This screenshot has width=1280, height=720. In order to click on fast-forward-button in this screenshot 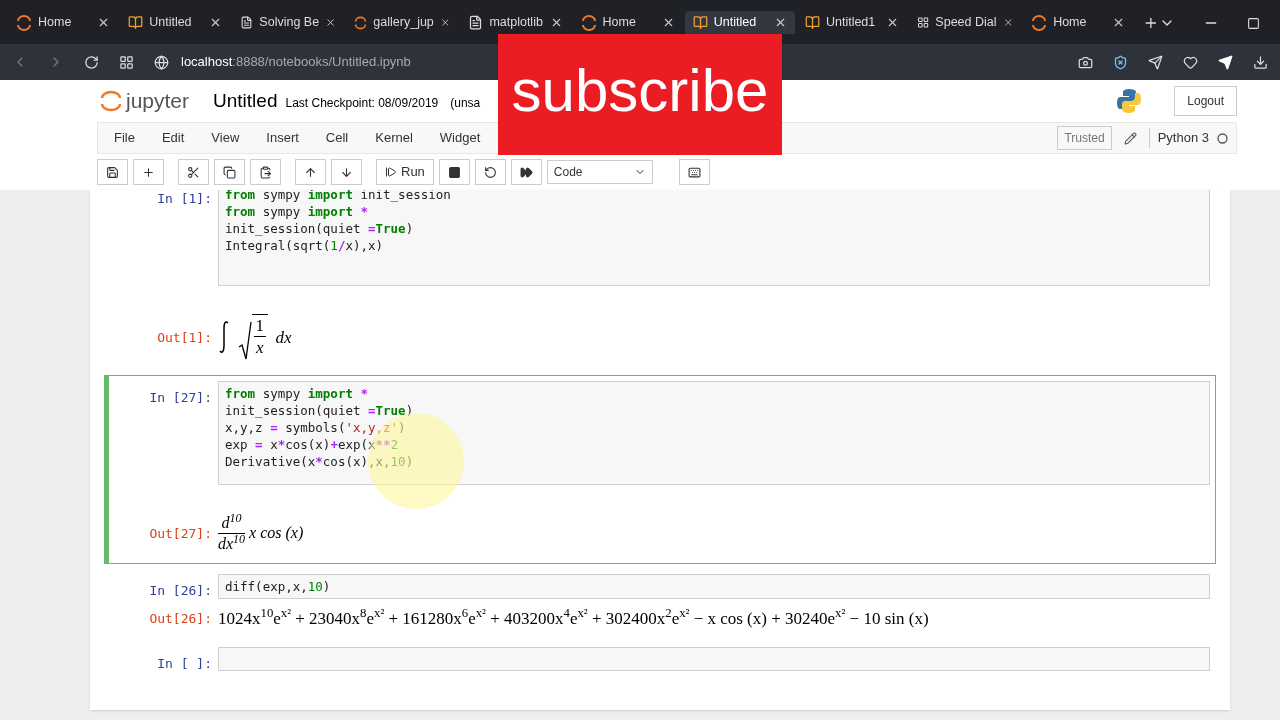, I will do `click(526, 172)`.